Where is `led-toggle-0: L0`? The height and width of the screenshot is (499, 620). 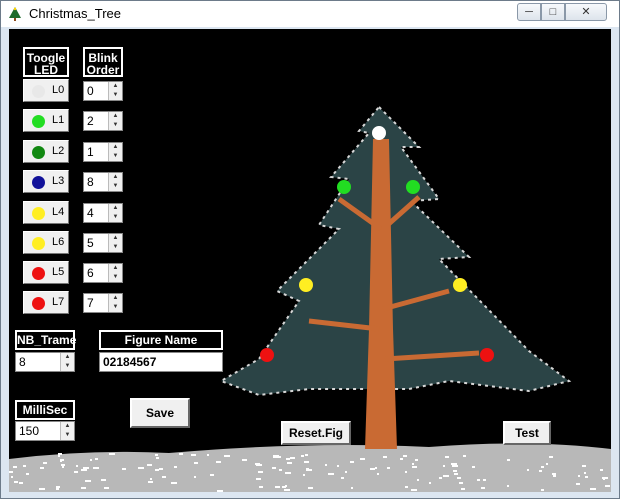
led-toggle-0: L0 is located at coordinates (46, 90).